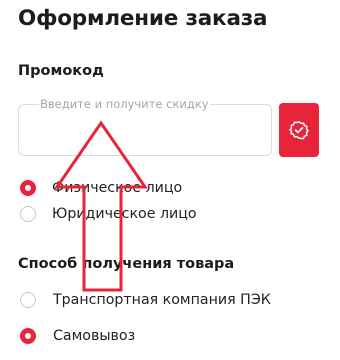 This screenshot has width=340, height=360. I want to click on apply-promo-button, so click(299, 130).